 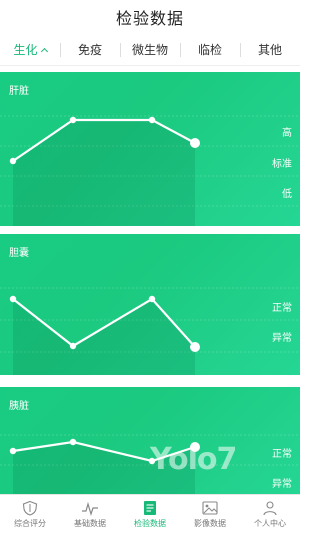 I want to click on document-icon, so click(x=150, y=507).